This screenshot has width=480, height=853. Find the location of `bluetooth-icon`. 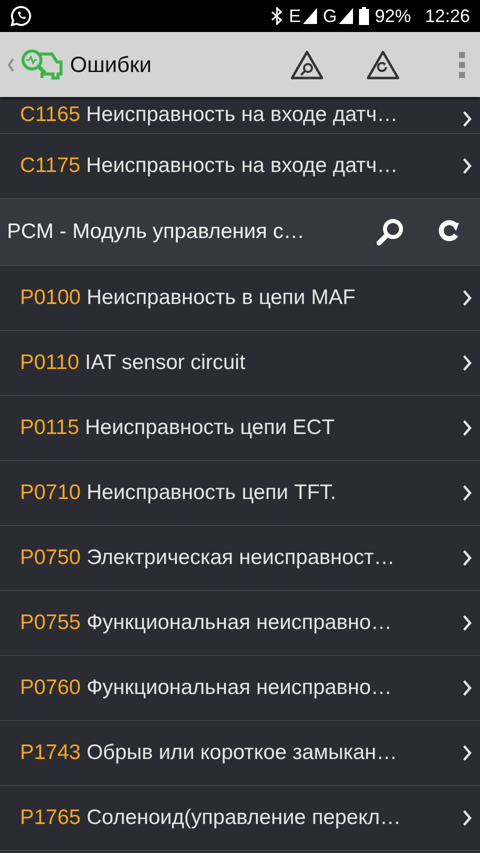

bluetooth-icon is located at coordinates (276, 16).